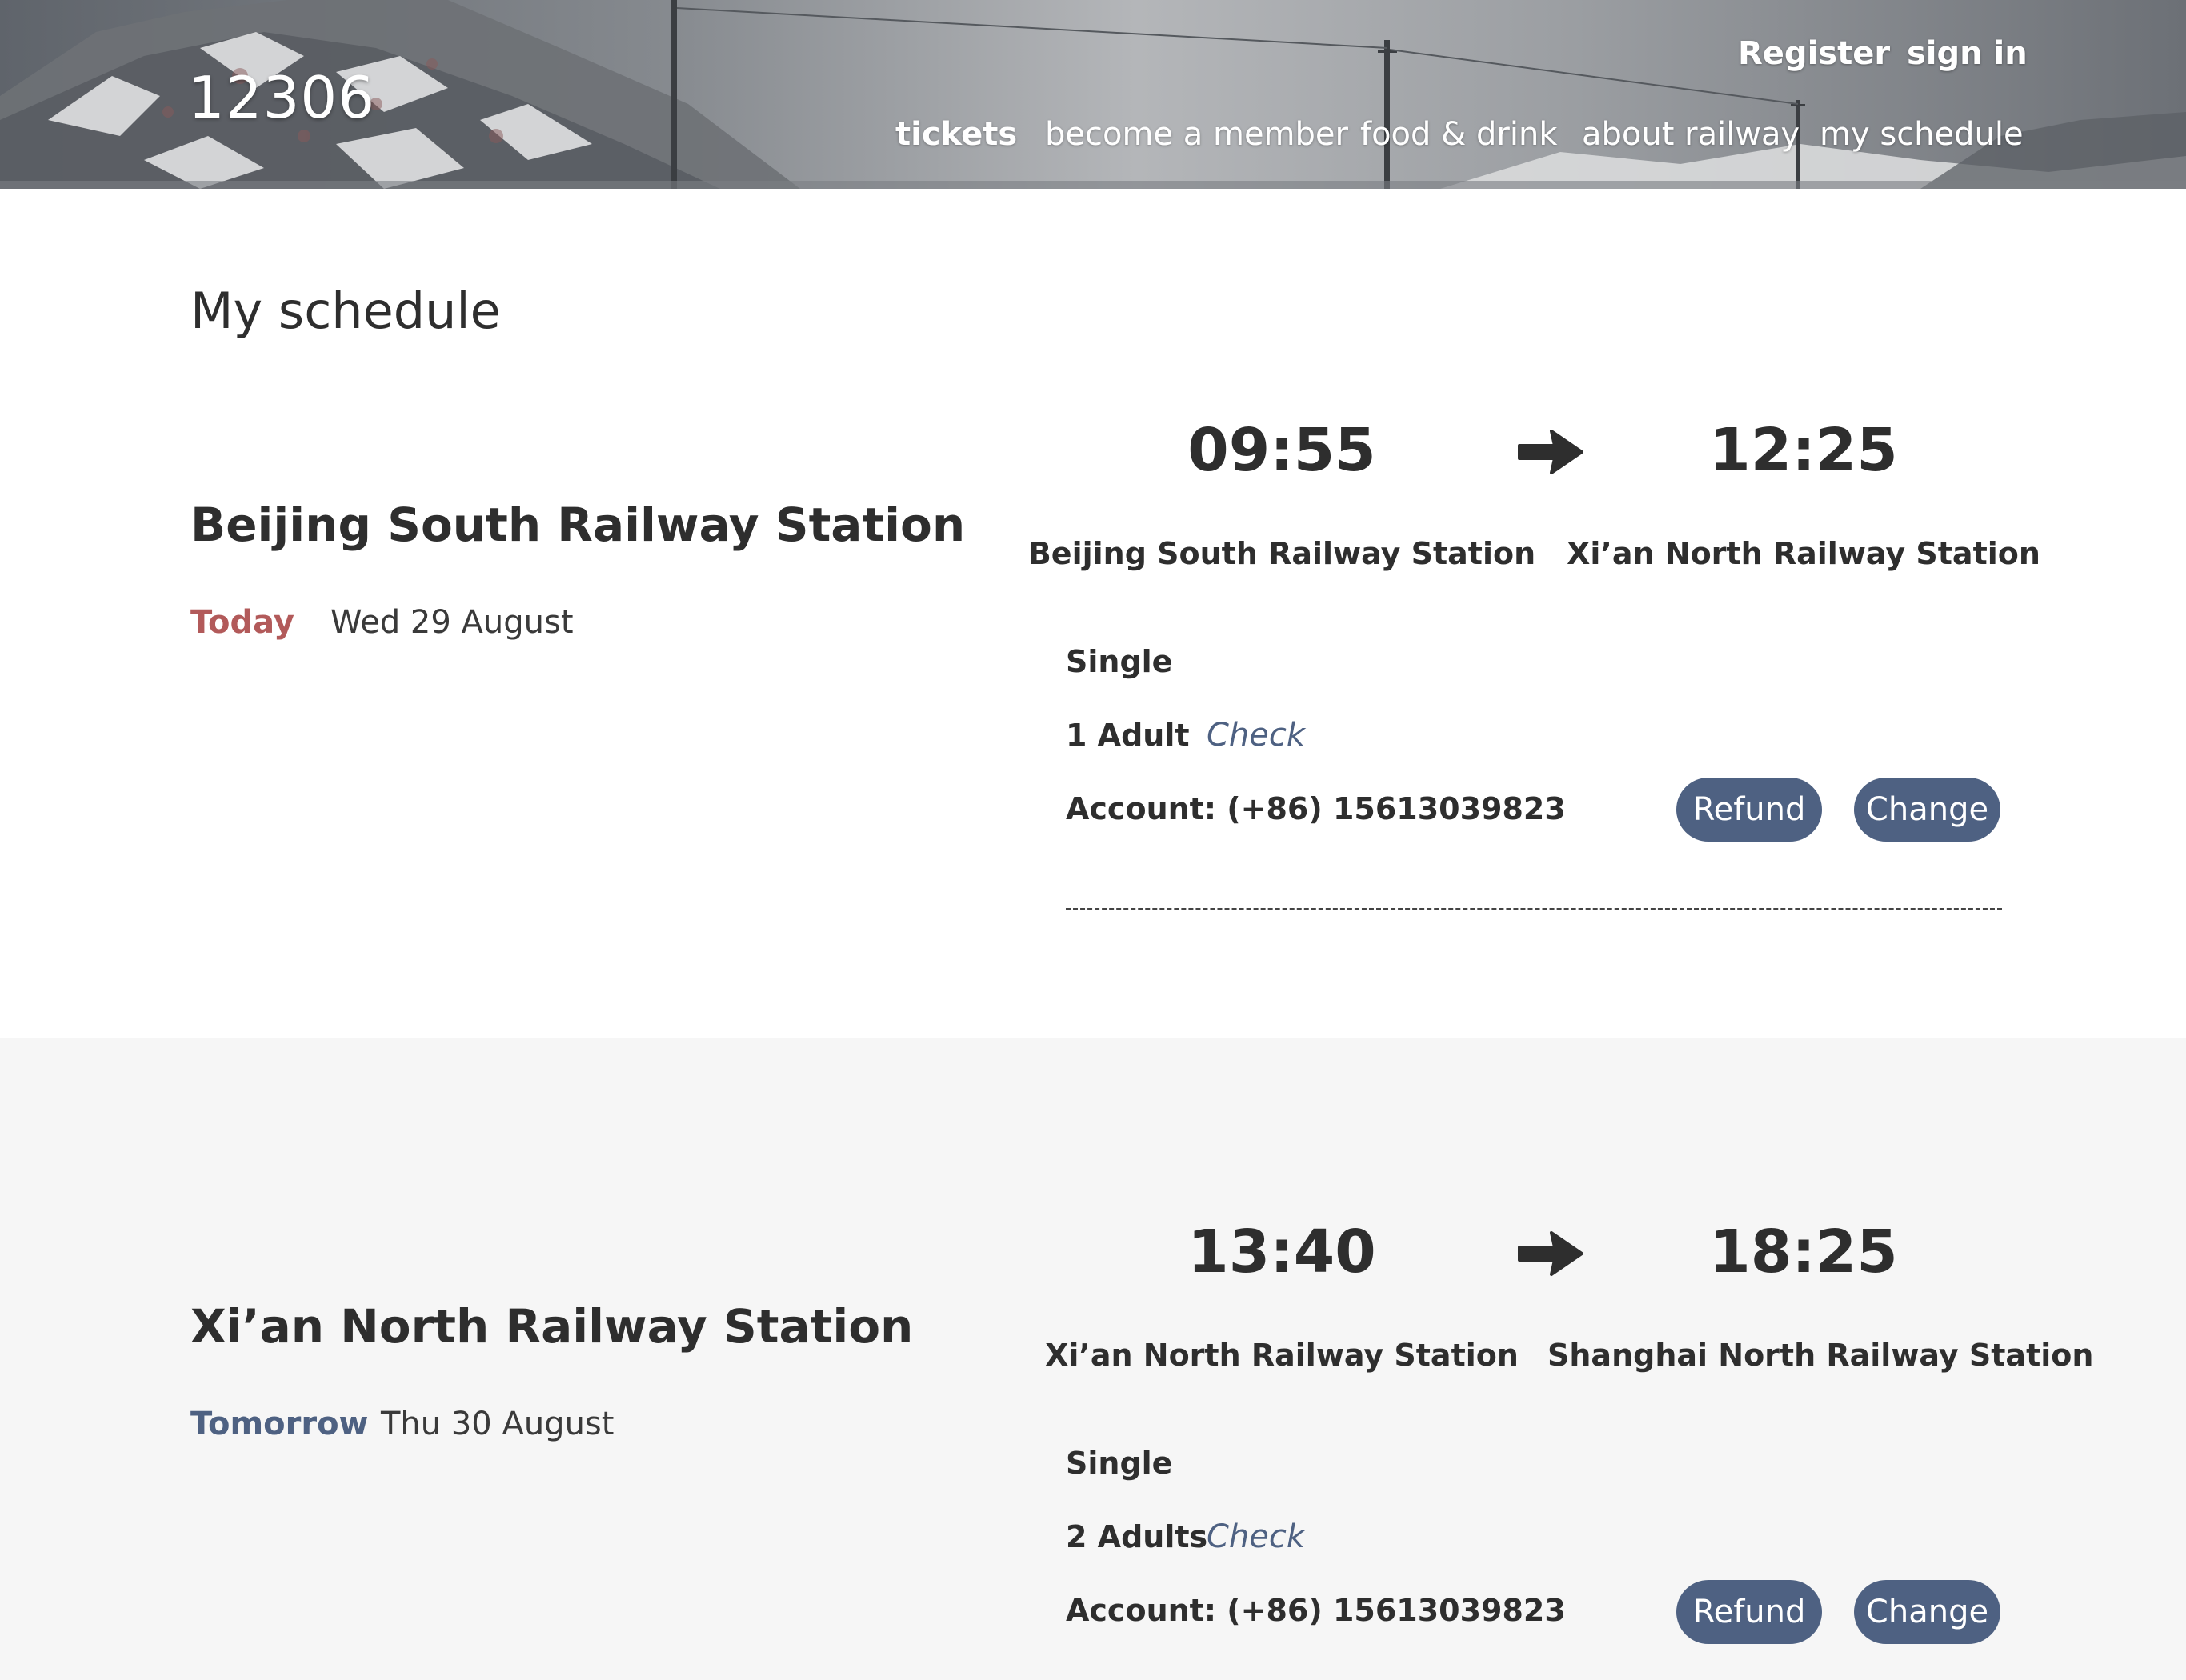 Image resolution: width=2186 pixels, height=1680 pixels. I want to click on nav-about-railway: about railway, so click(1691, 134).